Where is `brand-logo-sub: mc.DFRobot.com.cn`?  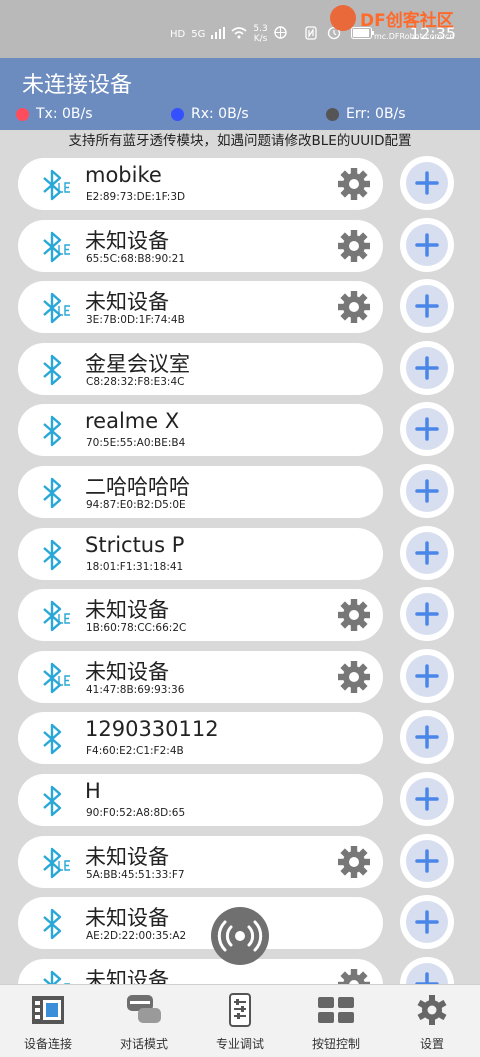
brand-logo-sub: mc.DFRobot.com.cn is located at coordinates (414, 36).